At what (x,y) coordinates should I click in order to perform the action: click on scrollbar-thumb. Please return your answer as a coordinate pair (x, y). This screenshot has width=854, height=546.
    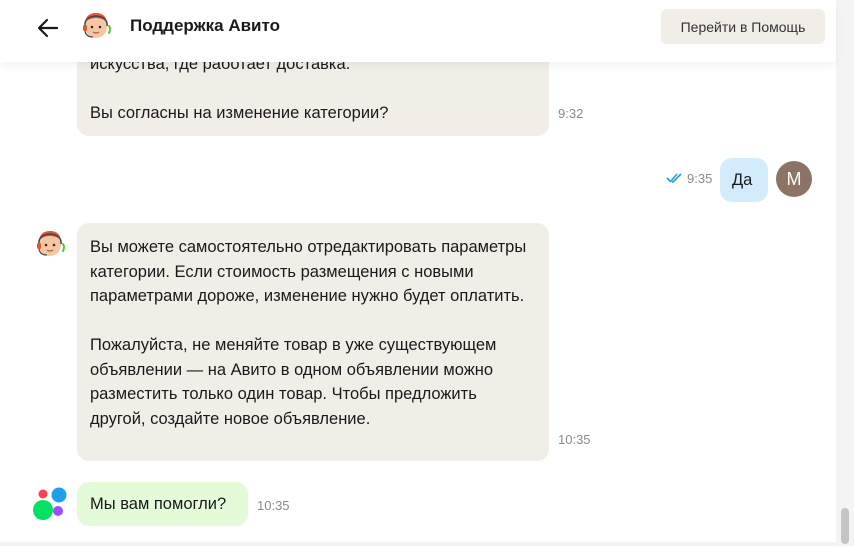
    Looking at the image, I should click on (845, 526).